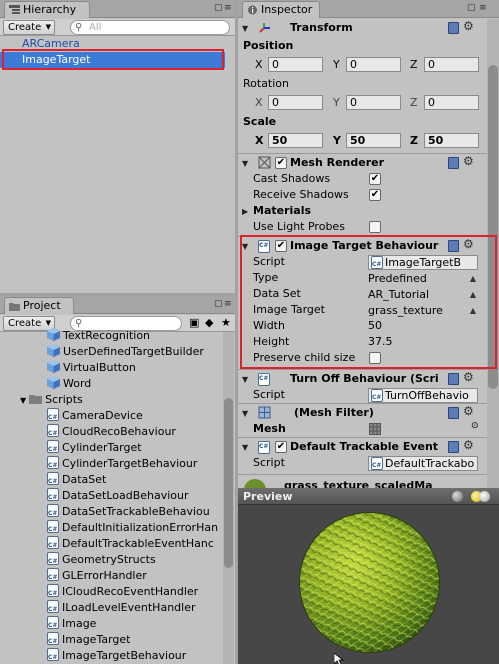  What do you see at coordinates (295, 102) in the screenshot?
I see `rotation-x-field: 0` at bounding box center [295, 102].